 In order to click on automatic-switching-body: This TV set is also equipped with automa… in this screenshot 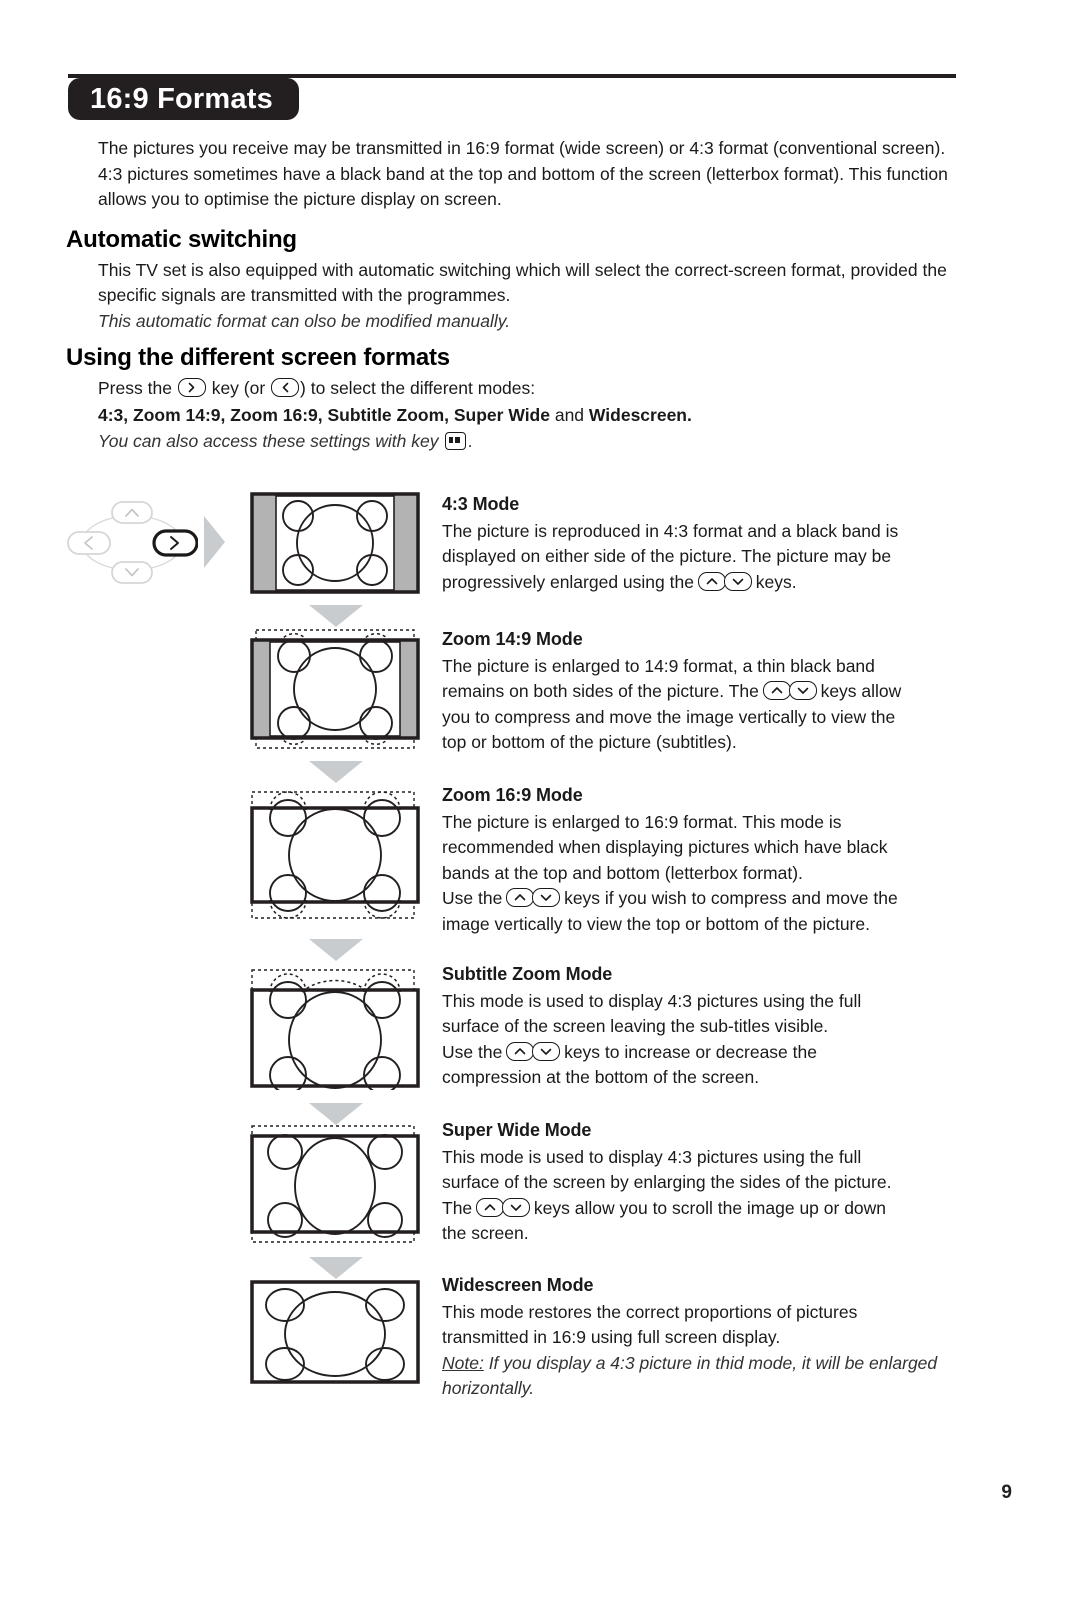, I will do `click(522, 282)`.